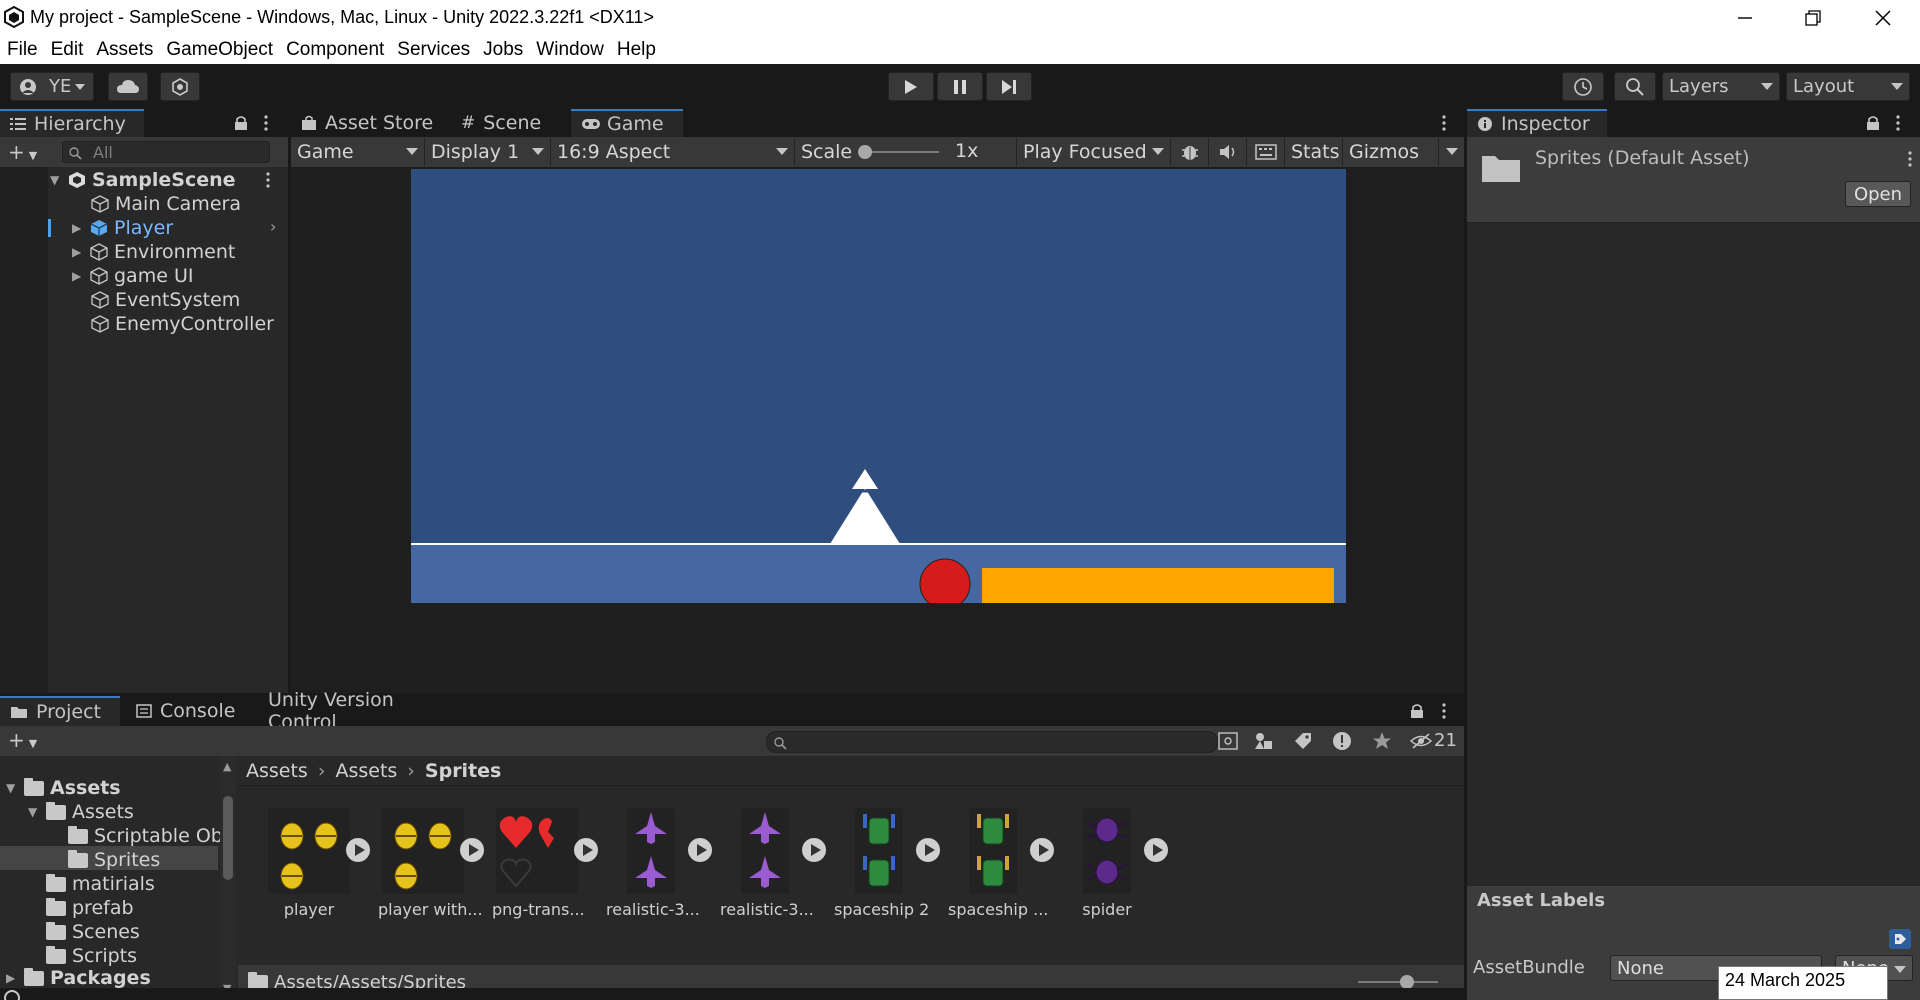  What do you see at coordinates (60, 711) in the screenshot?
I see `tab-project: Project` at bounding box center [60, 711].